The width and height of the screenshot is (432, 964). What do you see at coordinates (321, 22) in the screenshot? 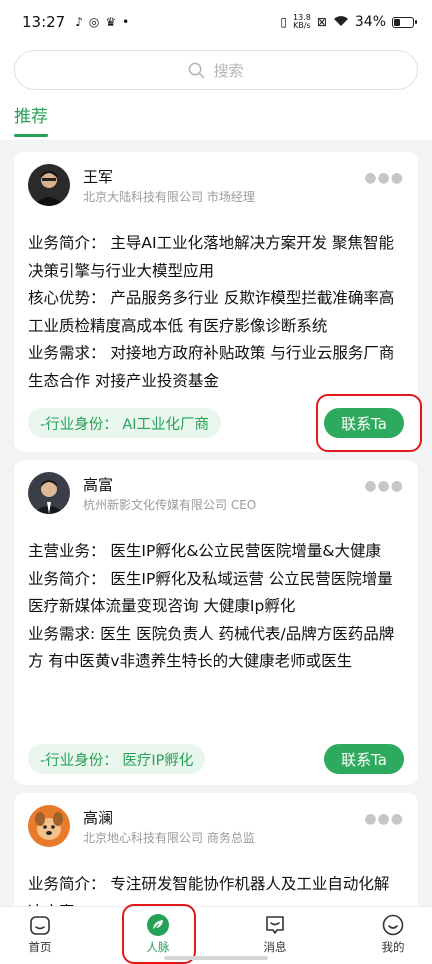
I see `sim-icon: ⊠` at bounding box center [321, 22].